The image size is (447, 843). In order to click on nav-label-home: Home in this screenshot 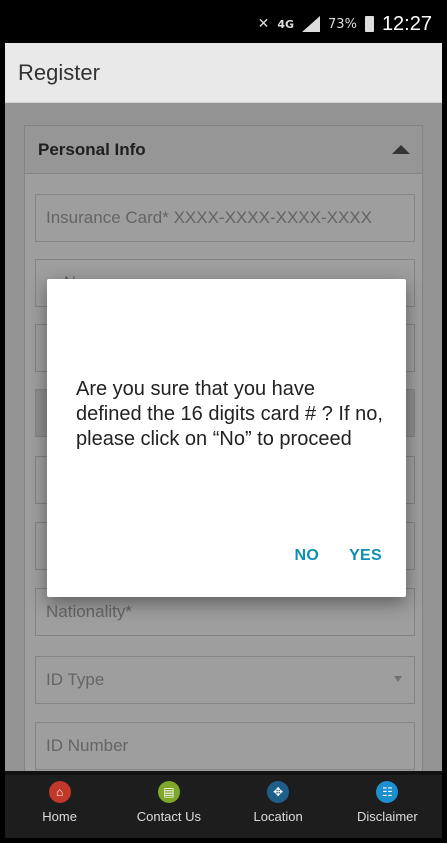, I will do `click(59, 816)`.